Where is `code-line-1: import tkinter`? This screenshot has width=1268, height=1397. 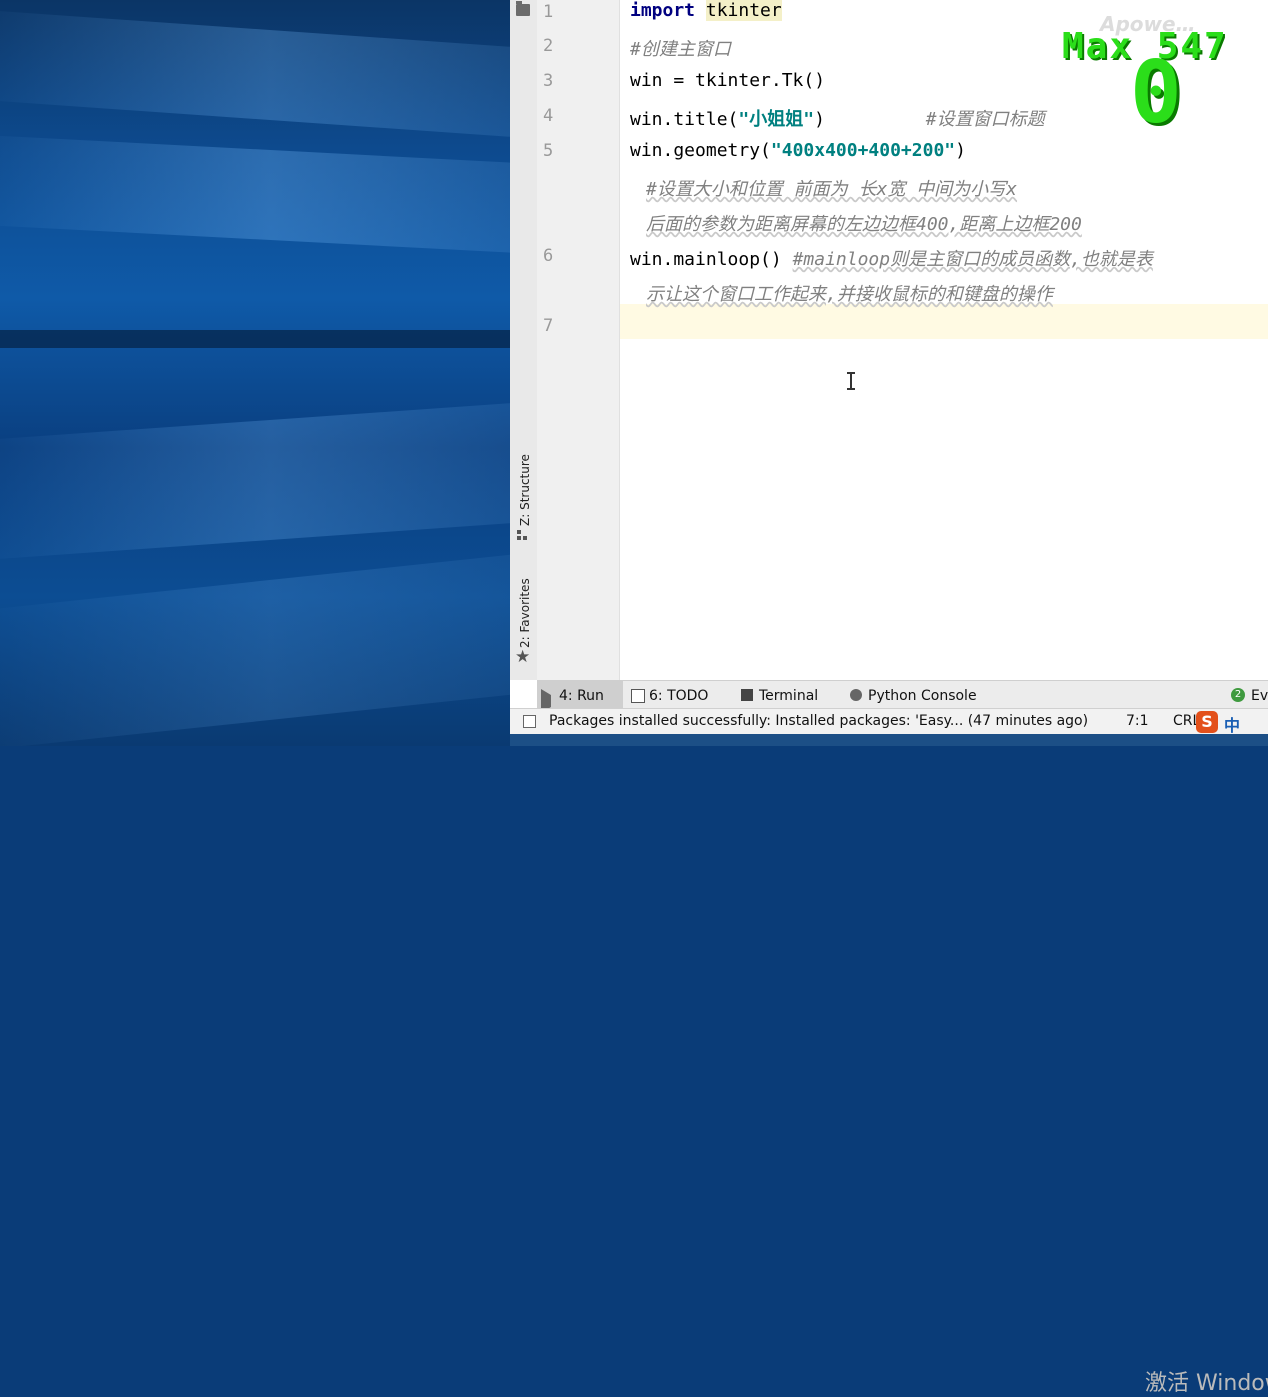 code-line-1: import tkinter is located at coordinates (706, 10).